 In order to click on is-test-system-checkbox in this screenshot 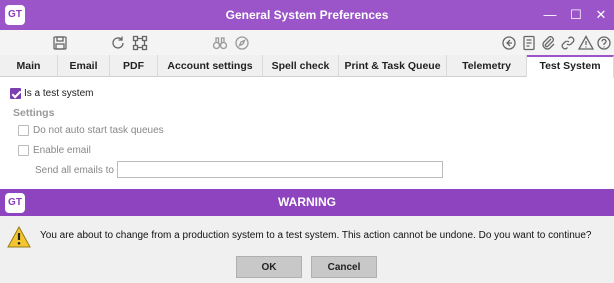, I will do `click(15, 93)`.